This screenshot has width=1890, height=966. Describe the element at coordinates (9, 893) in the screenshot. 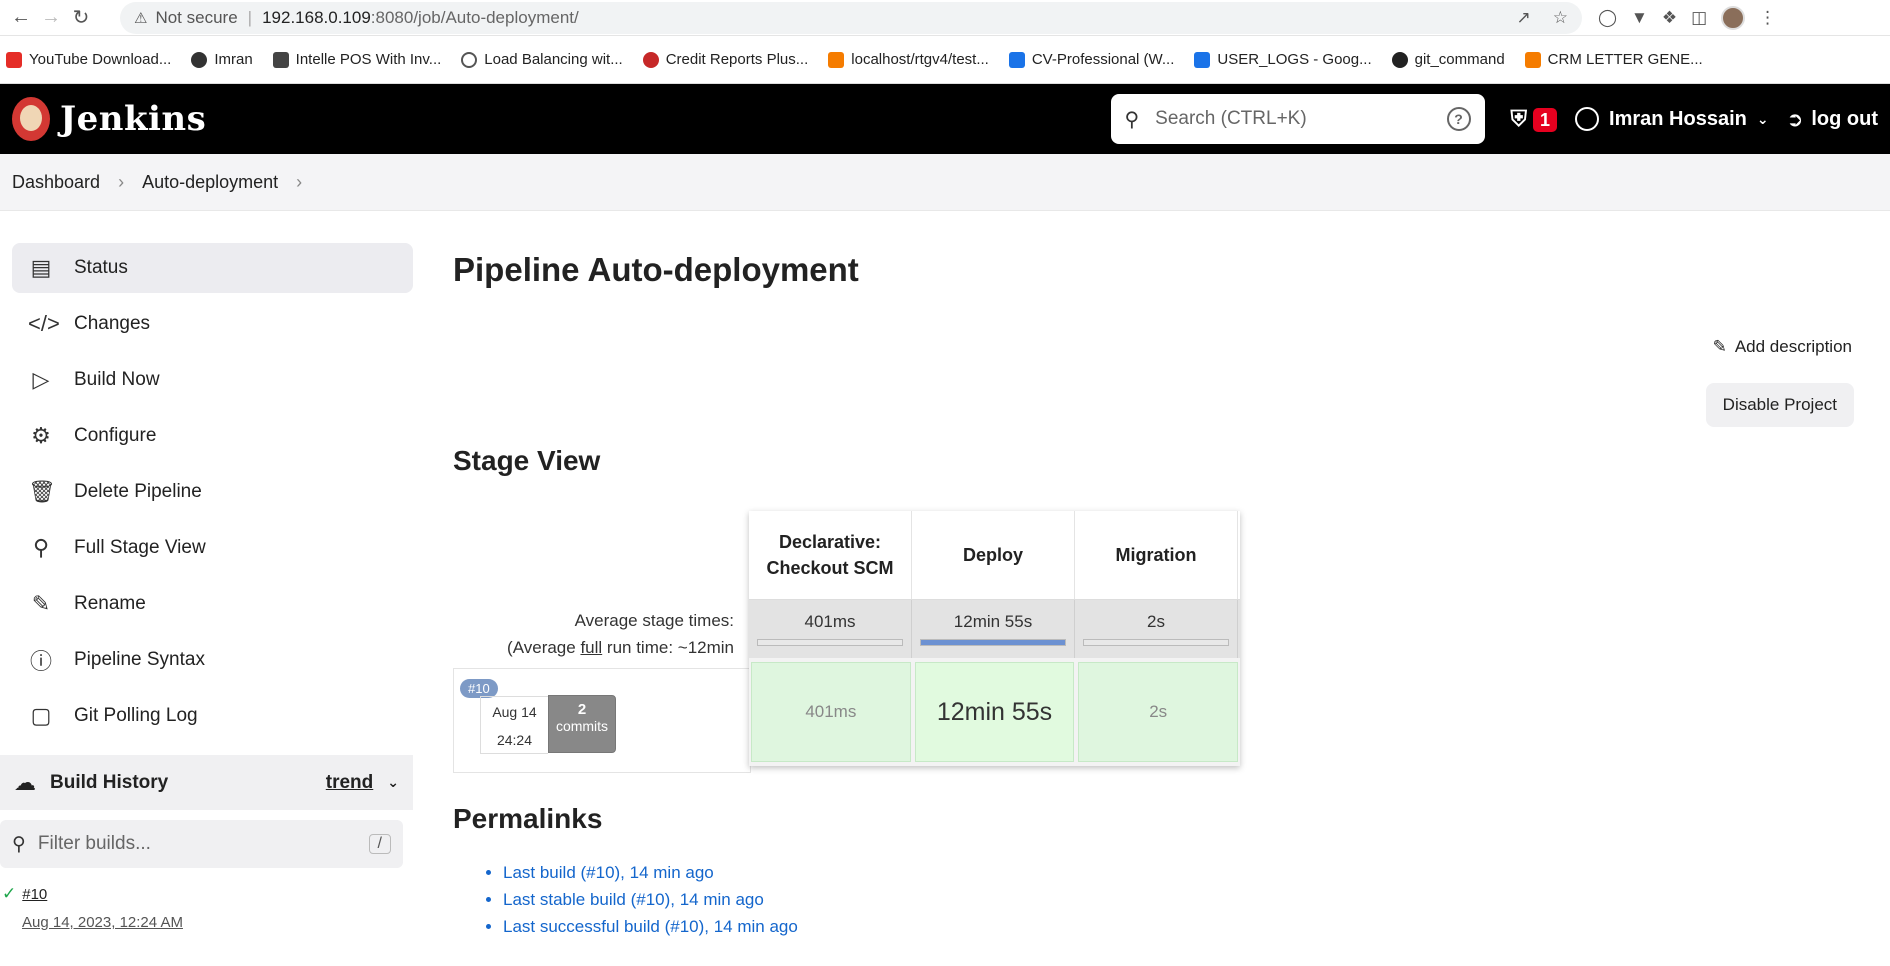

I see `success-icon: ✓` at that location.